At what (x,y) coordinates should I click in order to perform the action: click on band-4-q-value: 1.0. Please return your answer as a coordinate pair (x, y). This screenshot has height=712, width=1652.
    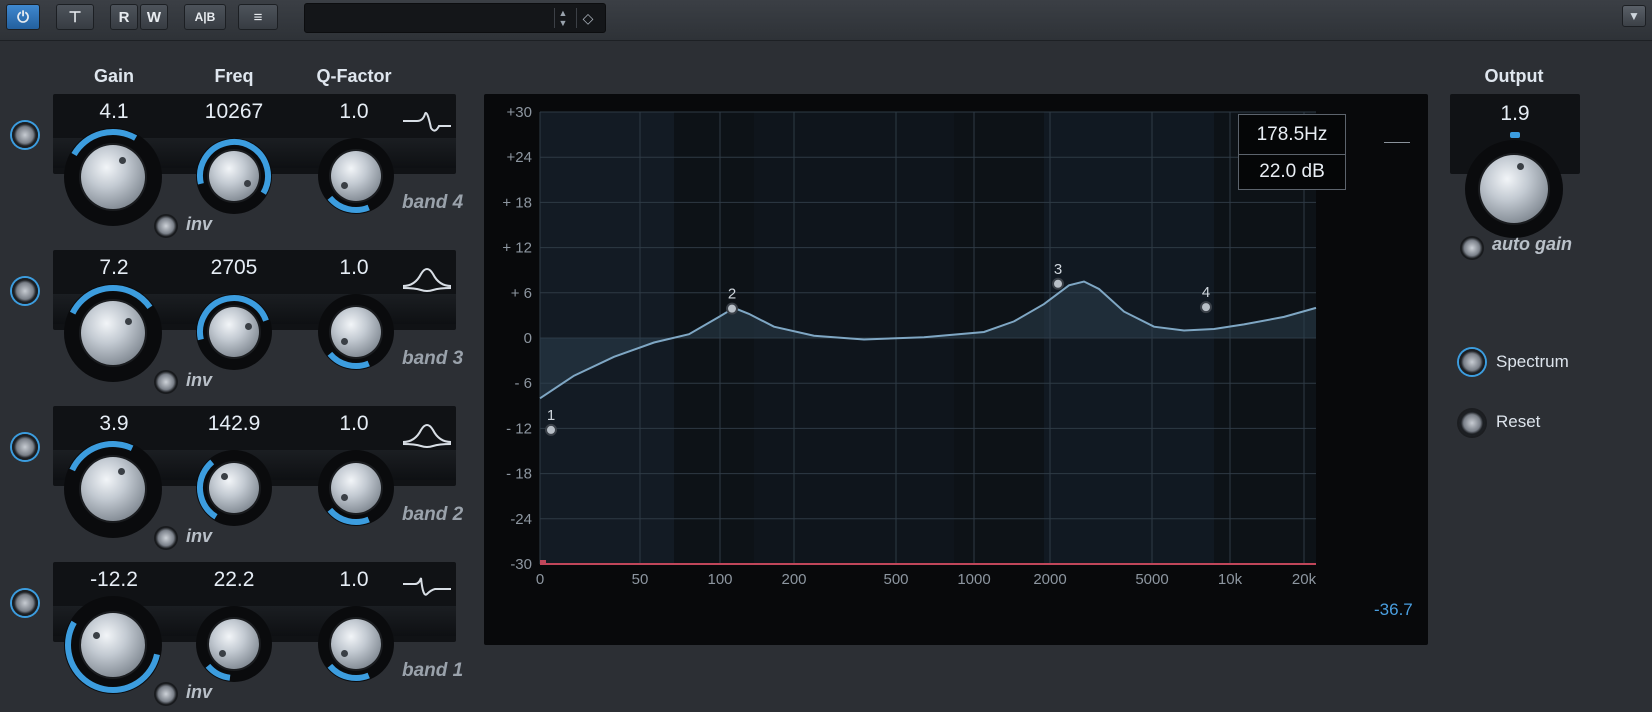
    Looking at the image, I should click on (354, 111).